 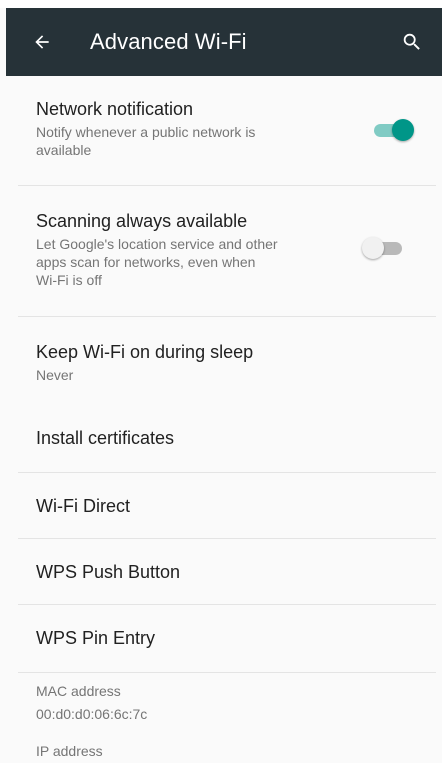 I want to click on back-button, so click(x=42, y=42).